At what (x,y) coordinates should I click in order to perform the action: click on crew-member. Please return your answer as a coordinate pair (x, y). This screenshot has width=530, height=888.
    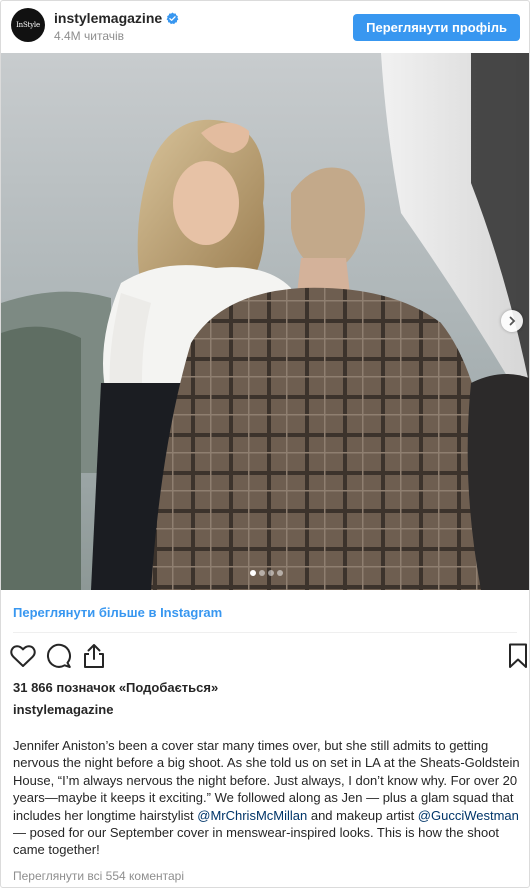
    Looking at the image, I should click on (498, 482).